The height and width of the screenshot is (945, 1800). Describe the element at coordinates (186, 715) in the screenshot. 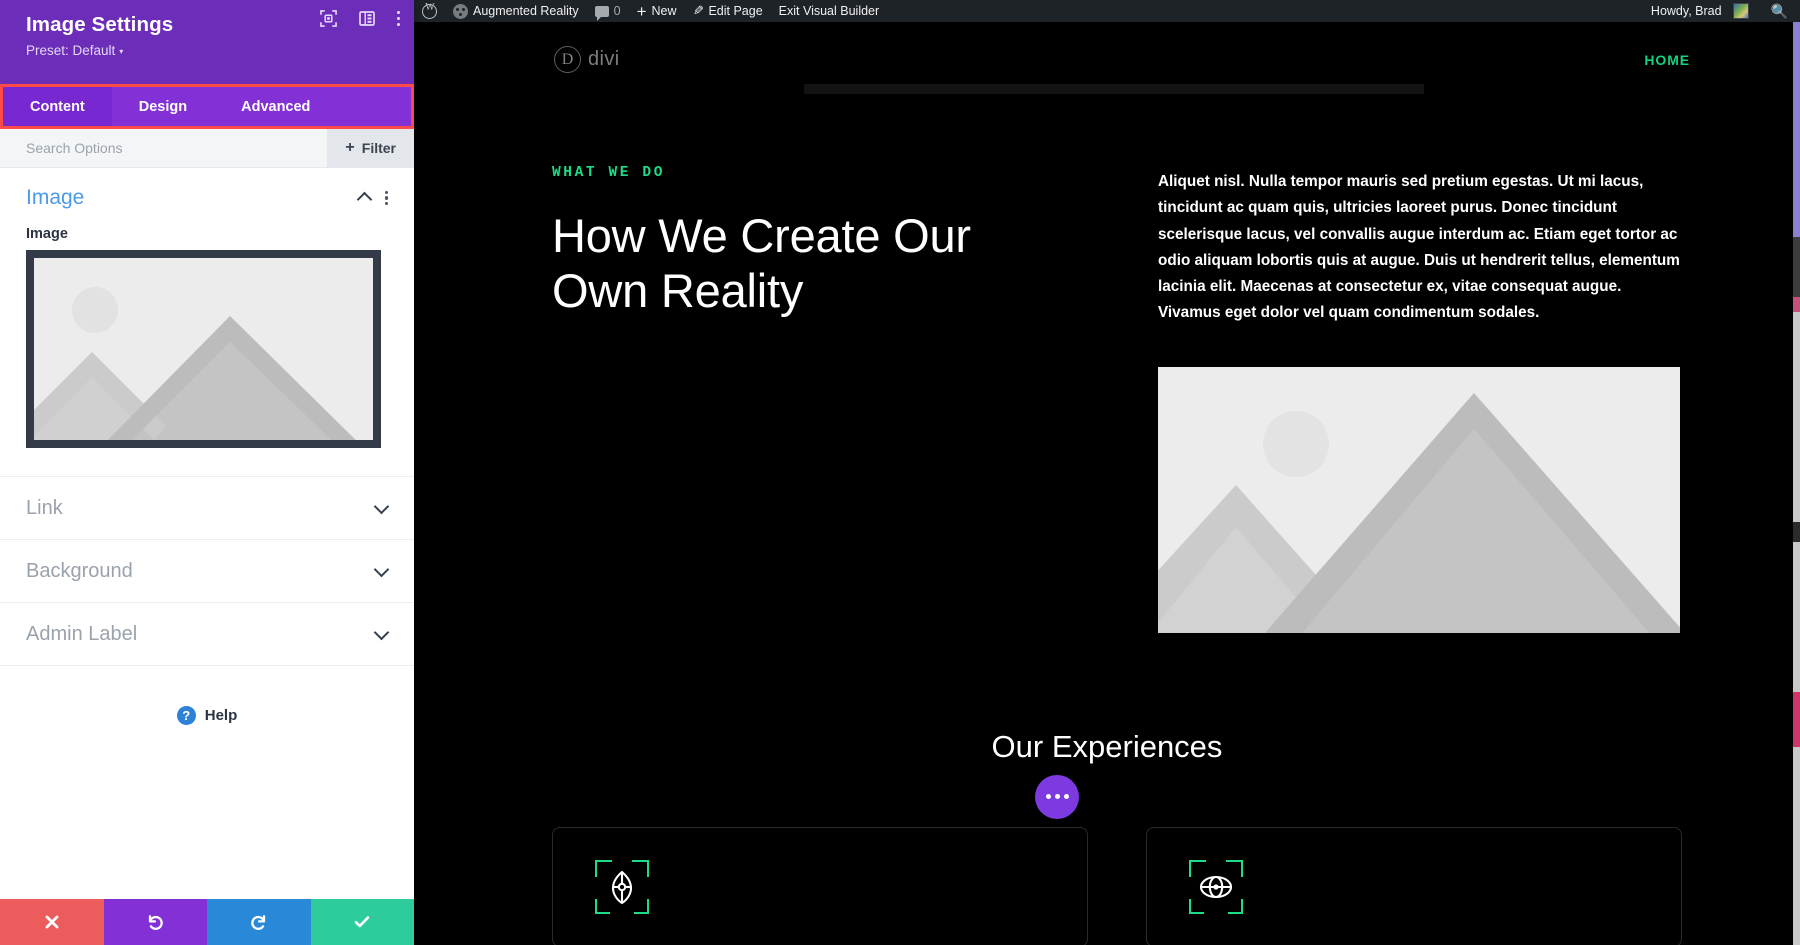

I see `help-icon: ?` at that location.